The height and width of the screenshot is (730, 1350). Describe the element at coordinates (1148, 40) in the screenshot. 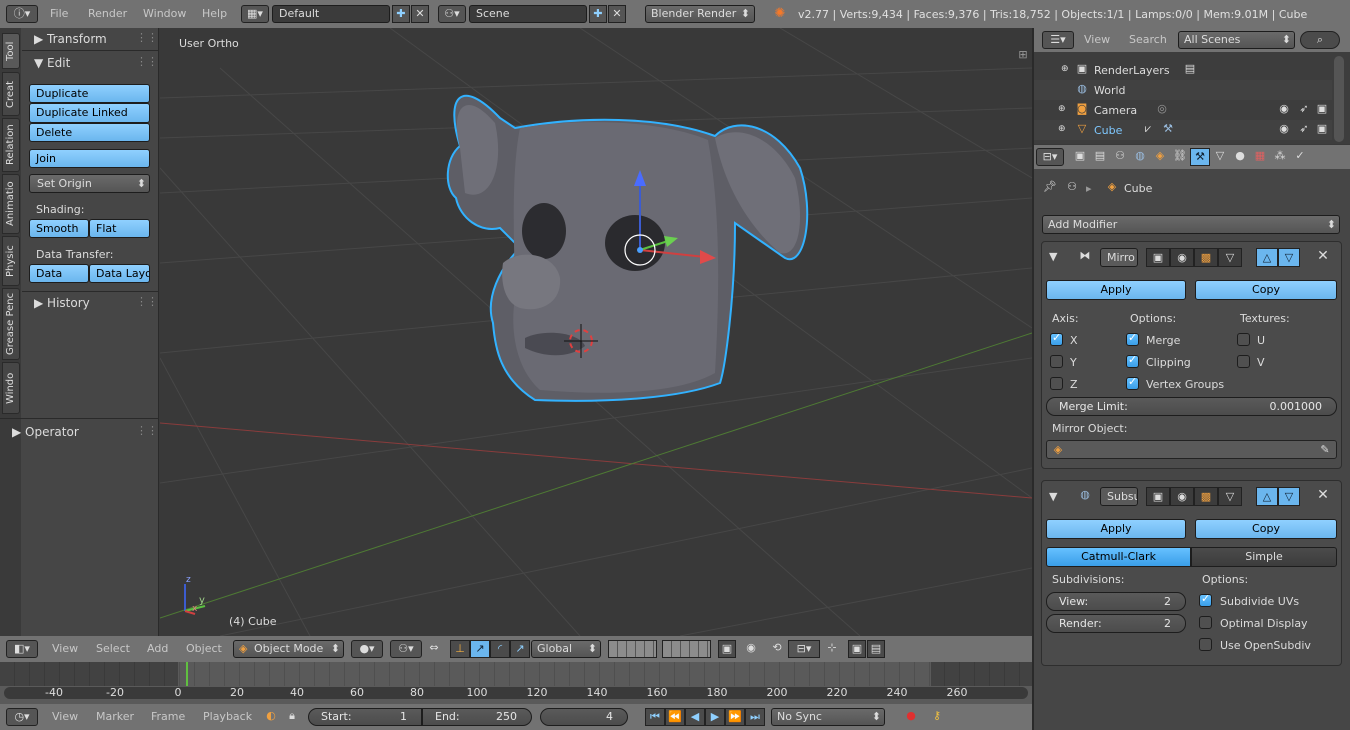

I see `outliner-menu-search: Search` at that location.